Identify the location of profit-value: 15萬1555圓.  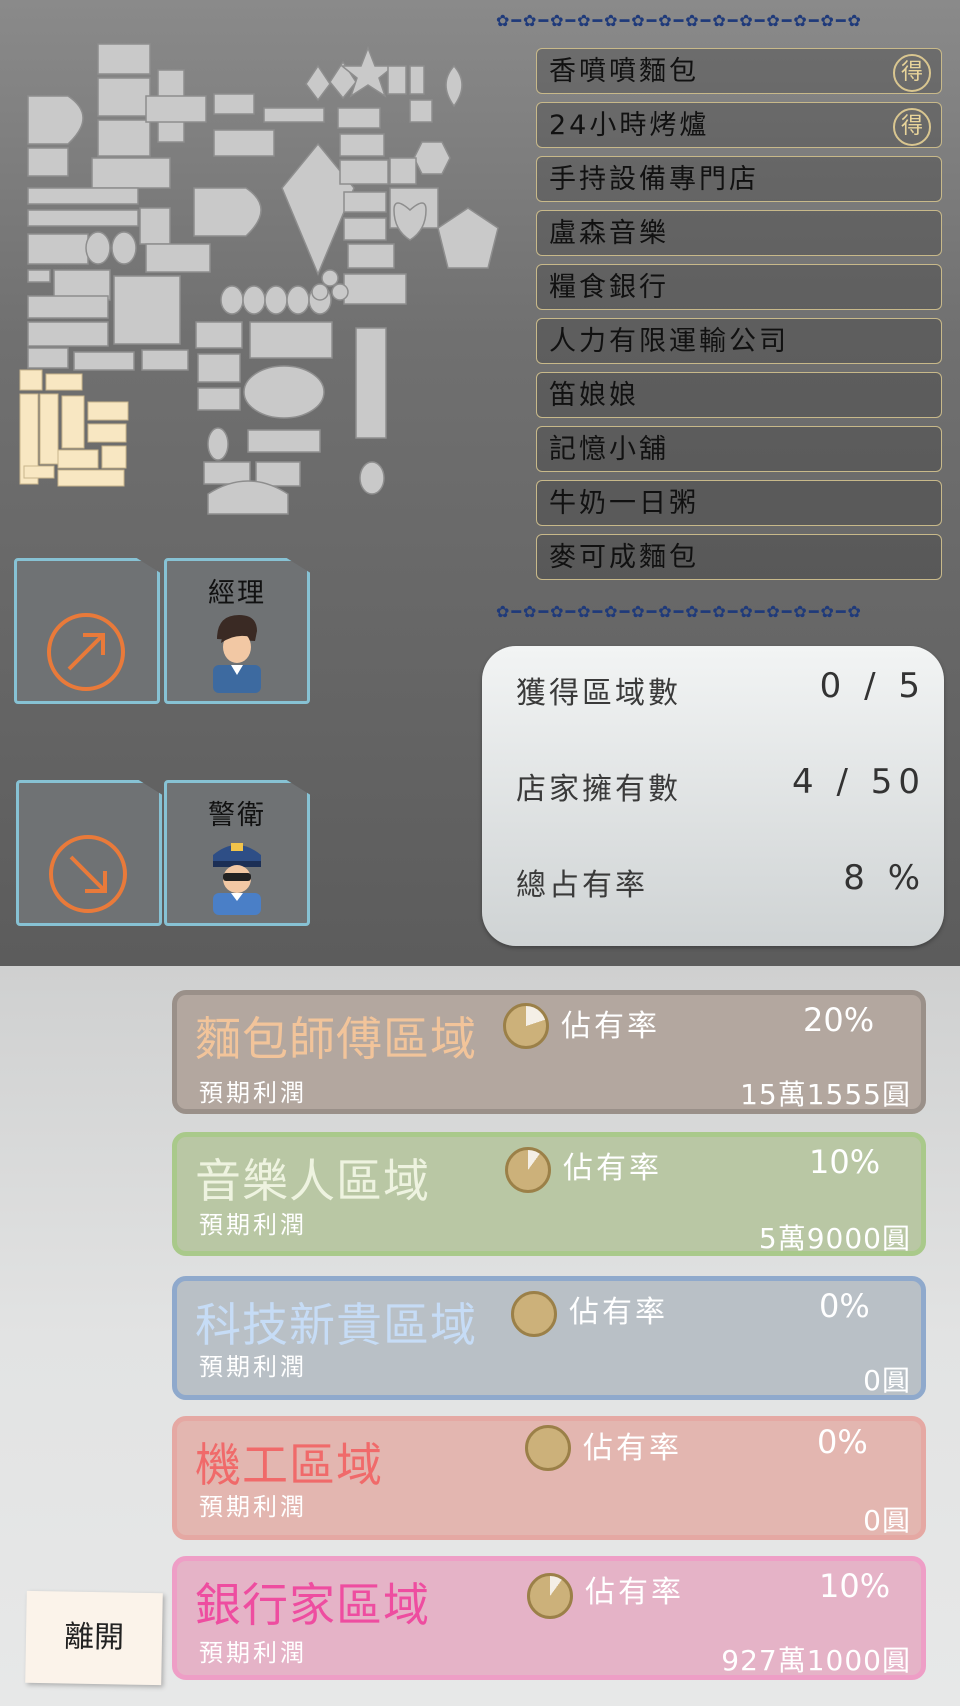
(825, 1094).